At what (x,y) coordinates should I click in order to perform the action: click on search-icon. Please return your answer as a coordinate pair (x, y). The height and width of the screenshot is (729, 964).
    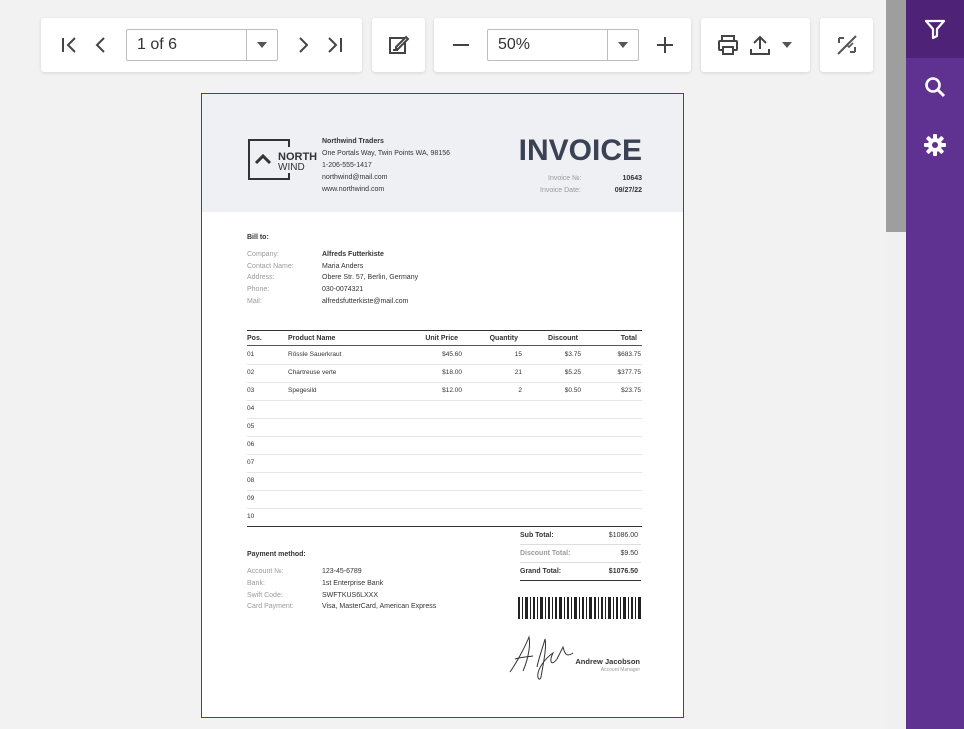
    Looking at the image, I should click on (935, 87).